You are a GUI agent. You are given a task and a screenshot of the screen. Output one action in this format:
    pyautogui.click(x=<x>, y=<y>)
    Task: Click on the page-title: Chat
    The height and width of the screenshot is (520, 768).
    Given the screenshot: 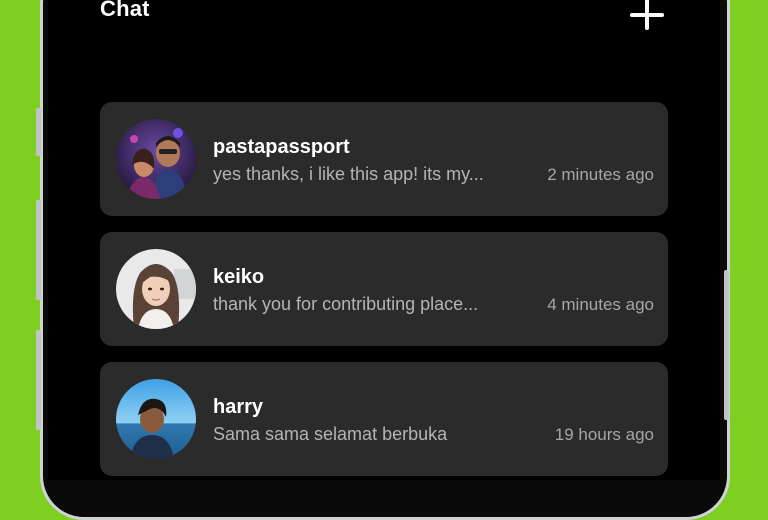 What is the action you would take?
    pyautogui.click(x=125, y=10)
    